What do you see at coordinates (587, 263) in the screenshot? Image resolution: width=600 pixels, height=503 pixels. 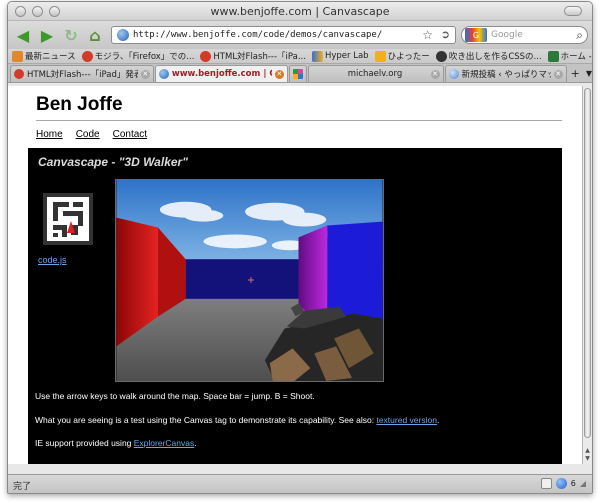 I see `scrollbar-thumb` at bounding box center [587, 263].